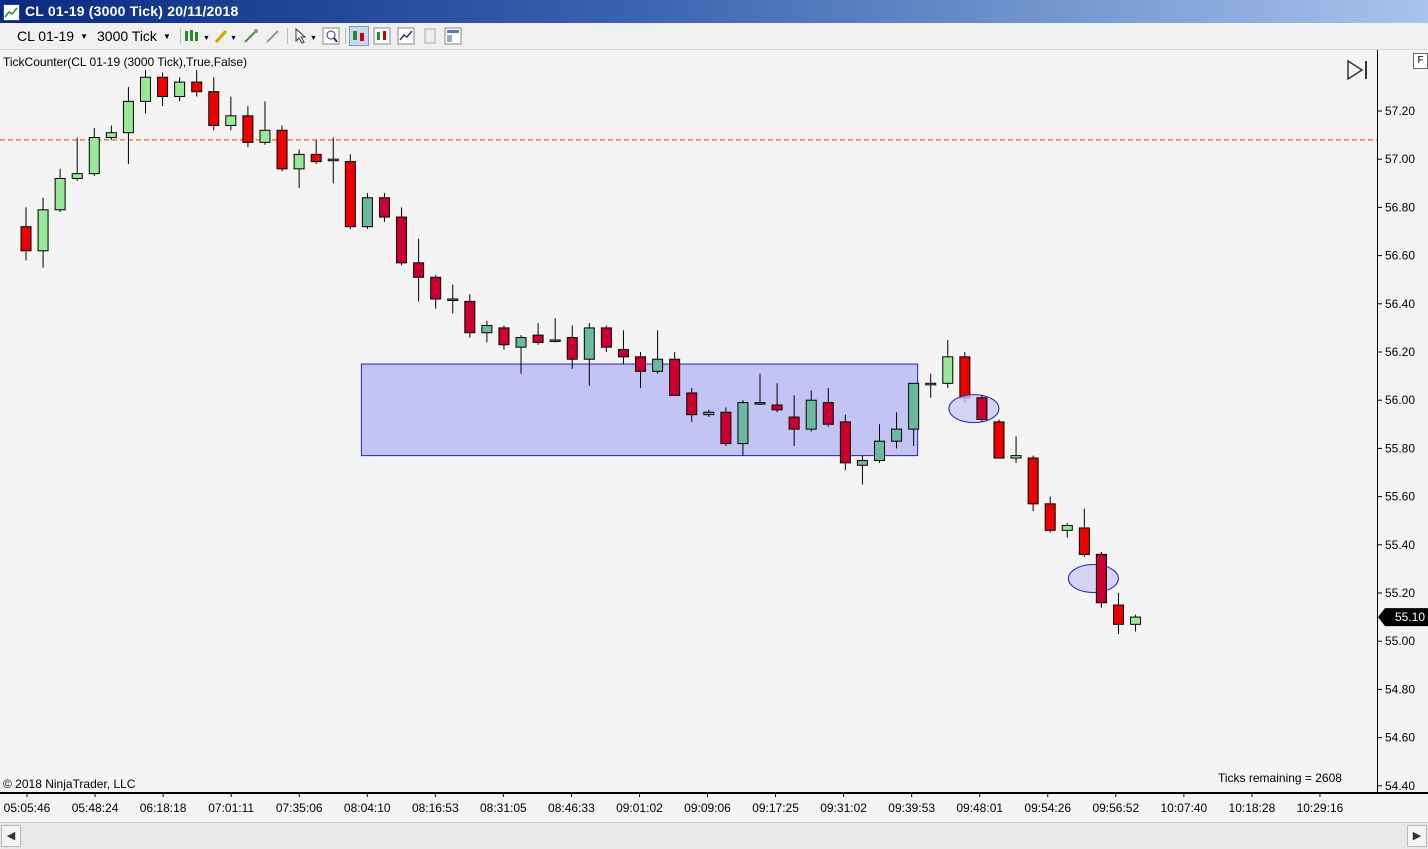 This screenshot has width=1428, height=849. Describe the element at coordinates (69, 784) in the screenshot. I see `copyright-text: © 2018 NinjaTrader, LLC` at that location.